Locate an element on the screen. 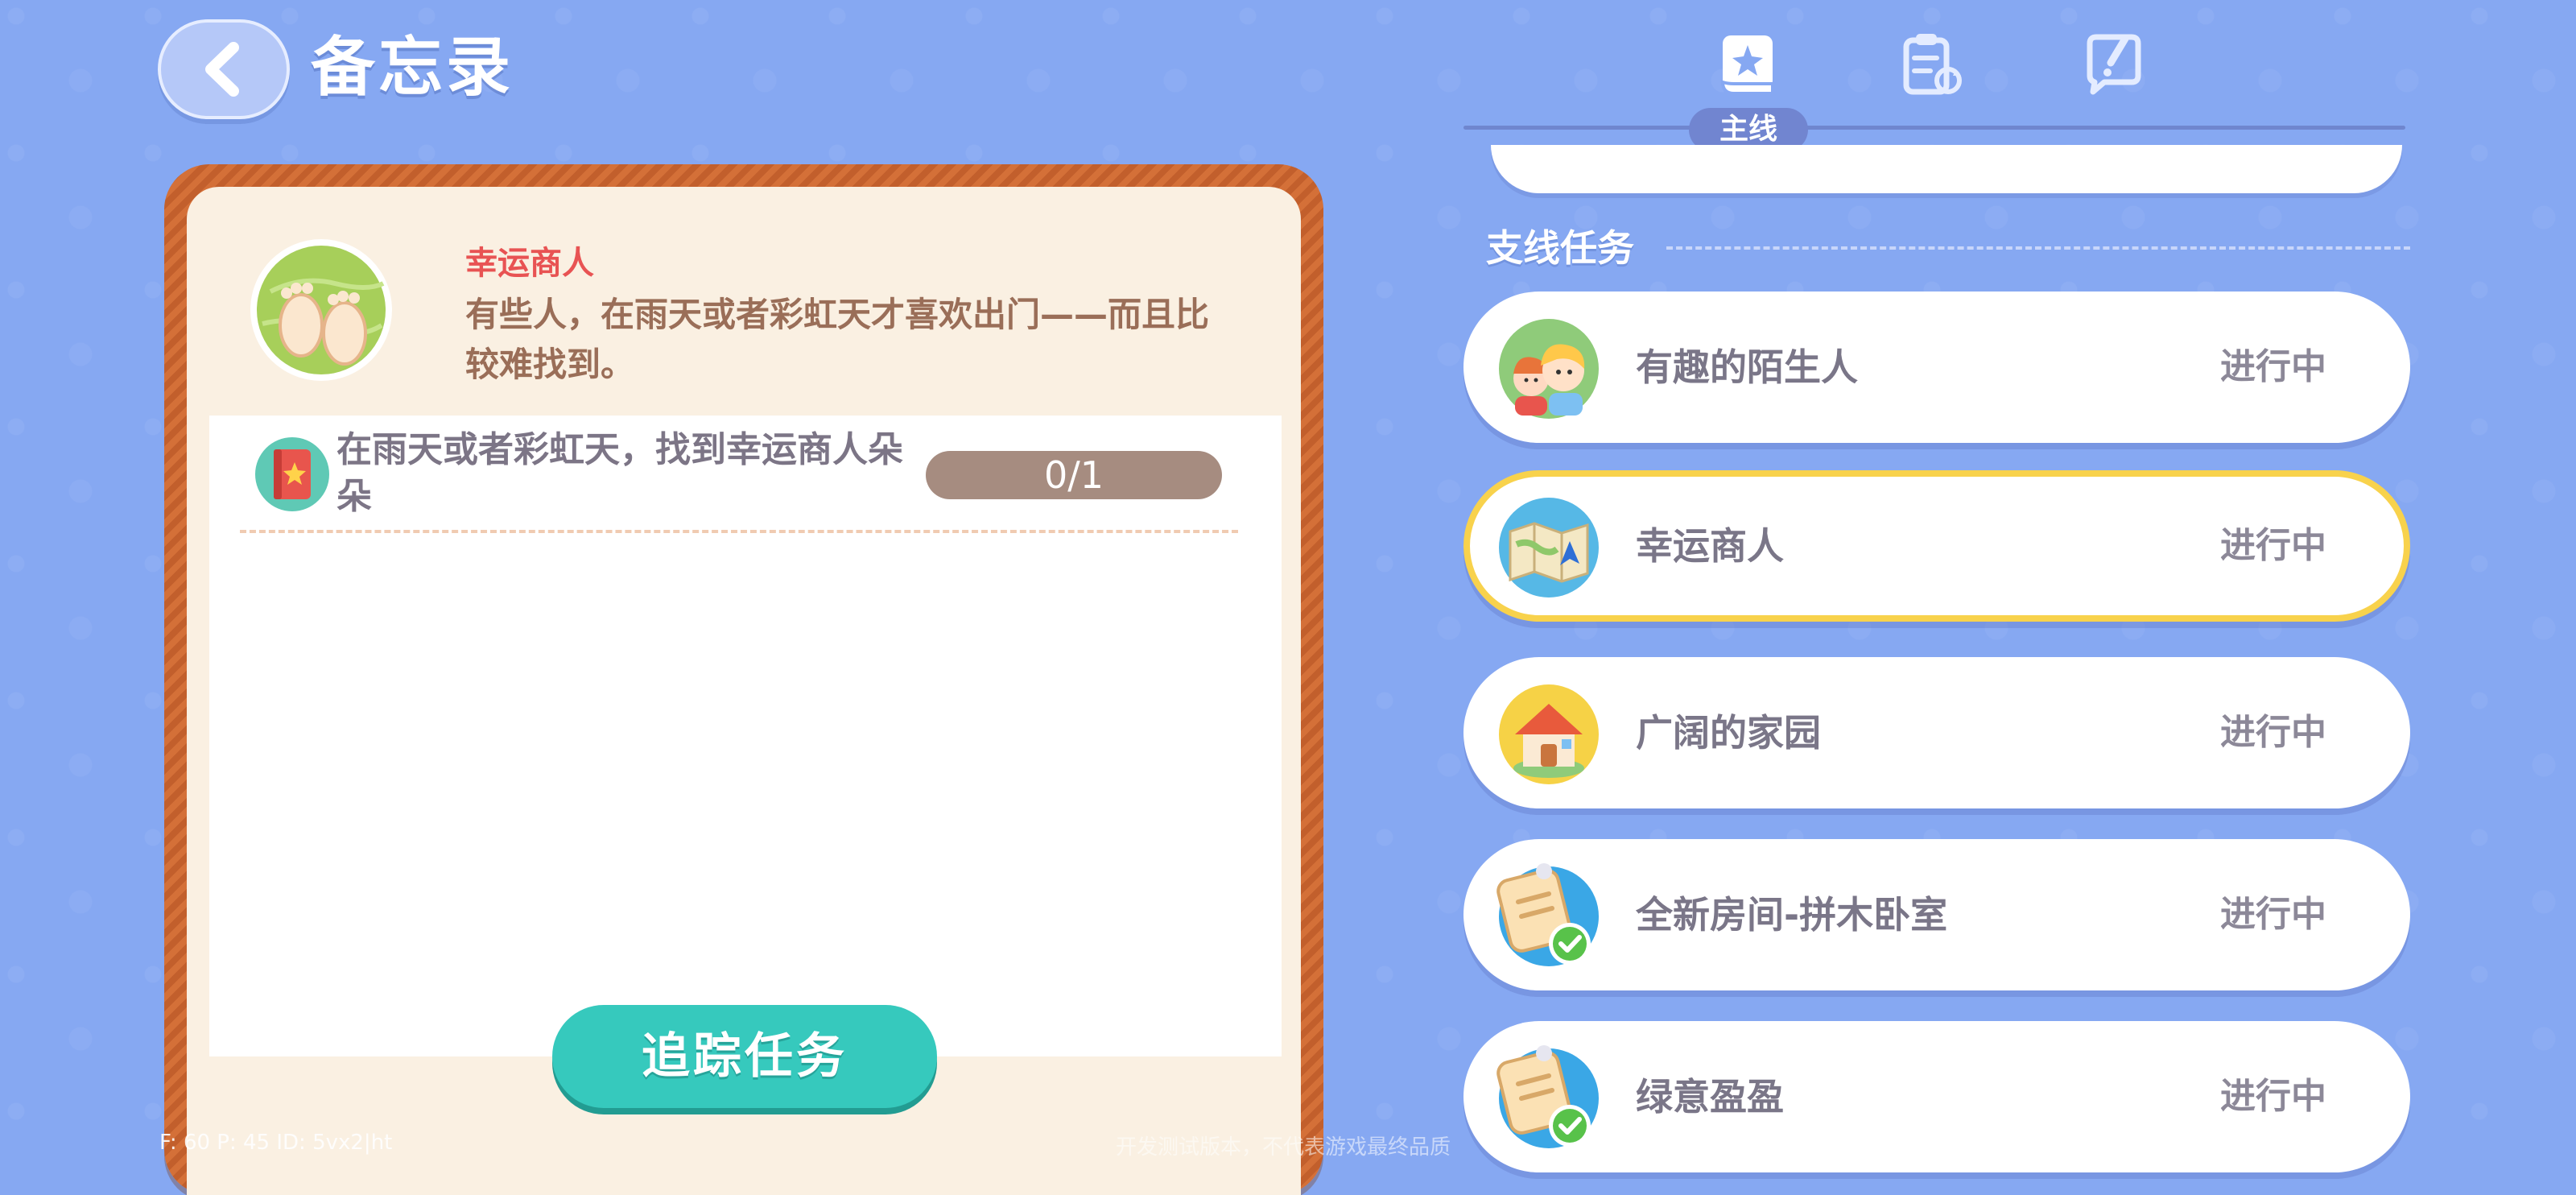 This screenshot has height=1195, width=2576. back-button is located at coordinates (224, 69).